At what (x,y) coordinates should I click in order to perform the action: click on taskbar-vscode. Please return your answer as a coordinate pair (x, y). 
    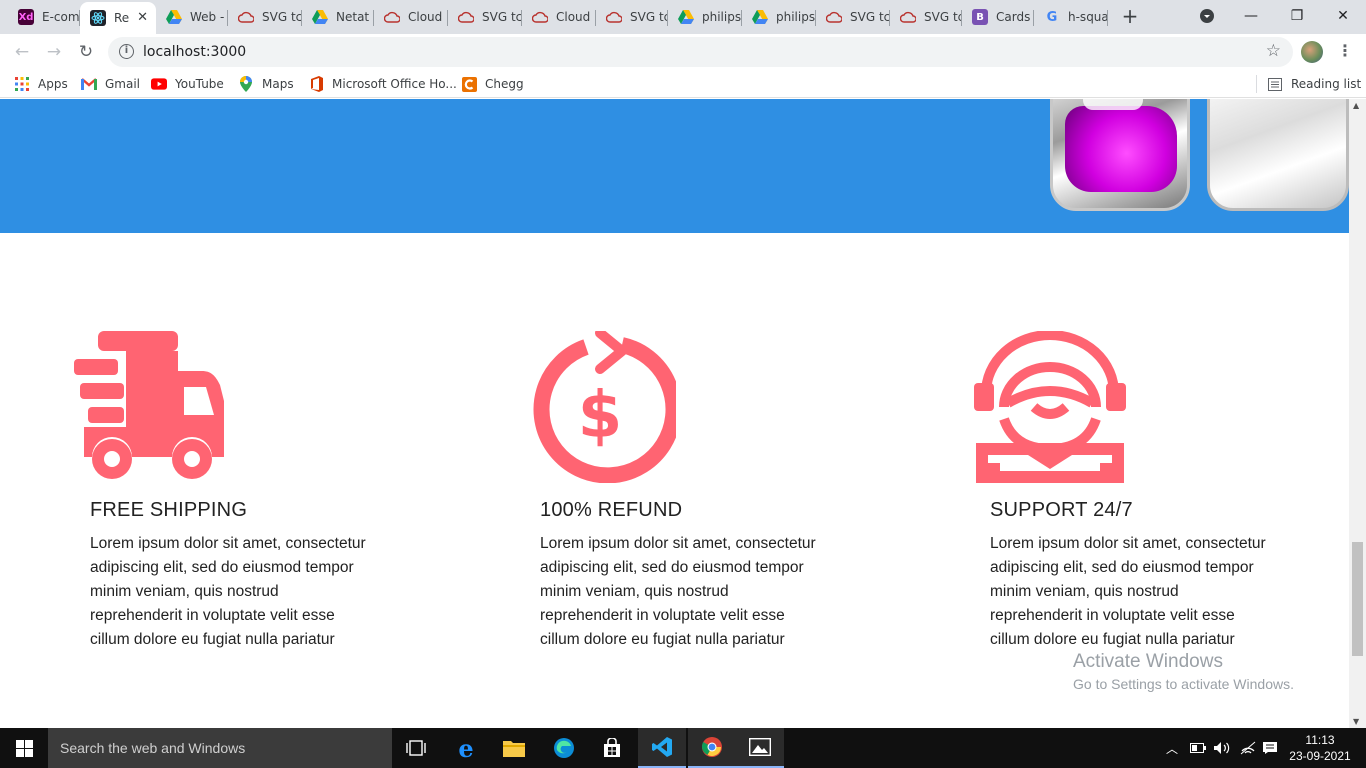
    Looking at the image, I should click on (662, 748).